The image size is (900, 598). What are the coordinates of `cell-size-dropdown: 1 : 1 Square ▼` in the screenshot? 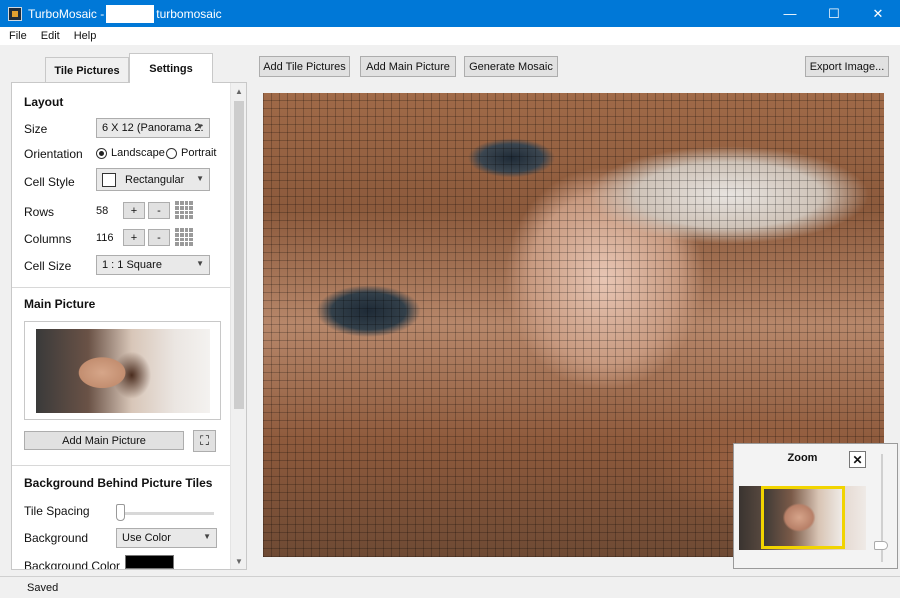 It's located at (153, 265).